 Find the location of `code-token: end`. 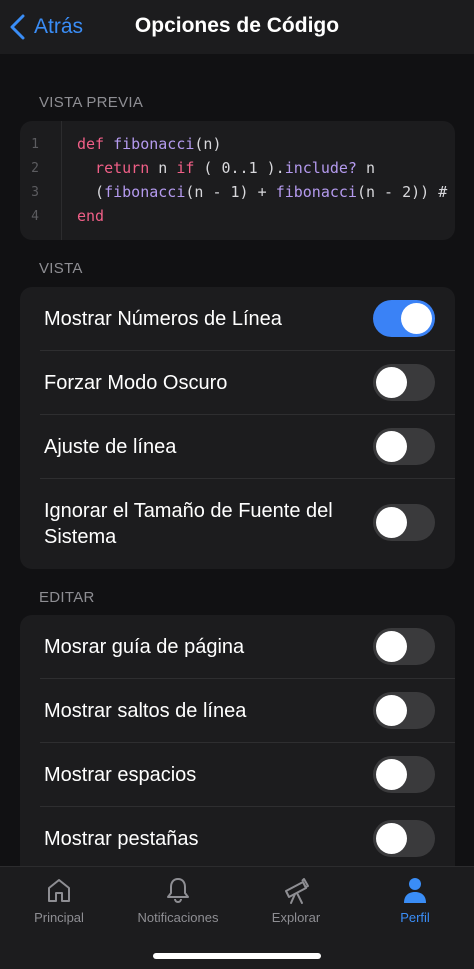

code-token: end is located at coordinates (91, 216).